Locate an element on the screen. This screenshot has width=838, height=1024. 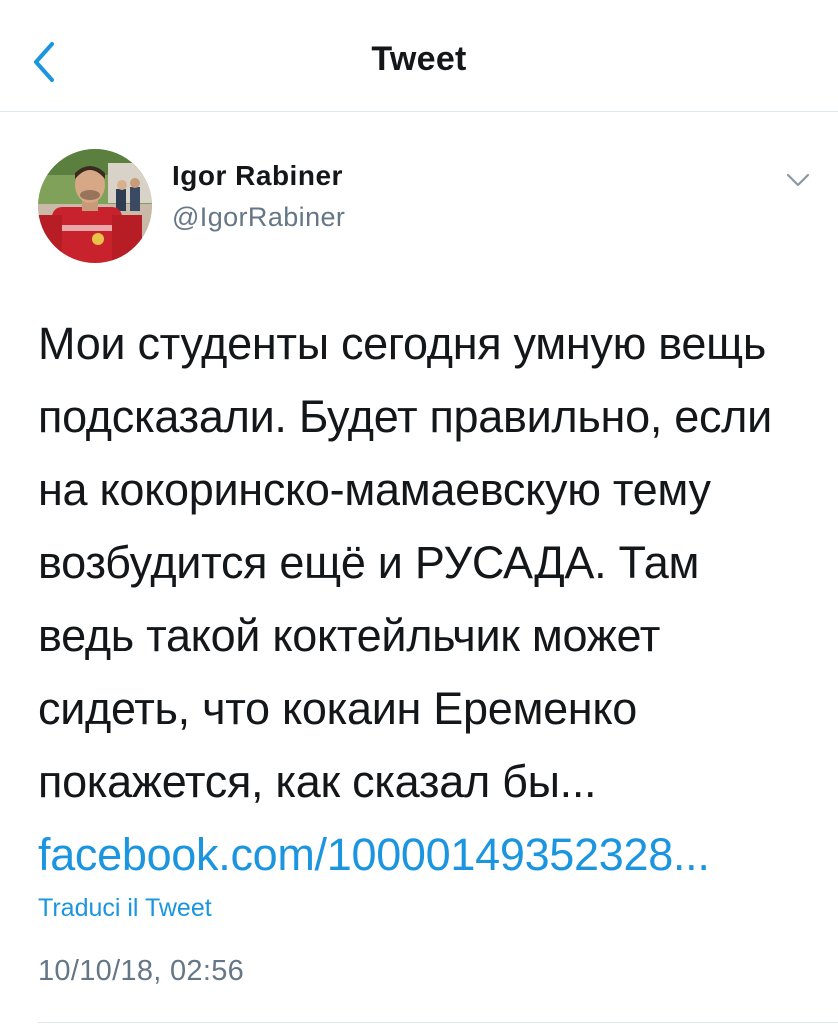
profile-photo is located at coordinates (95, 206).